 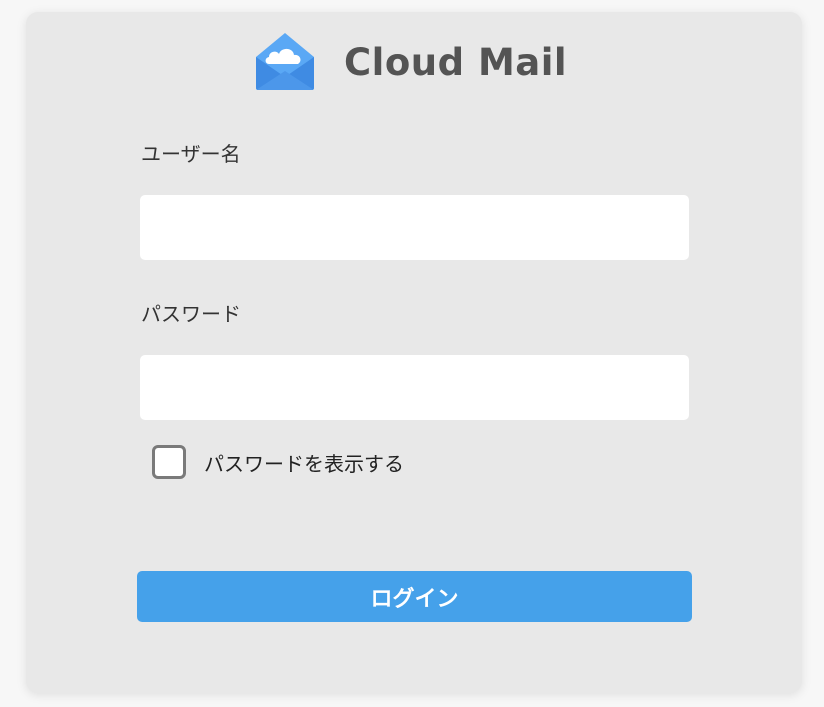 I want to click on password-label: パスワード, so click(x=191, y=314).